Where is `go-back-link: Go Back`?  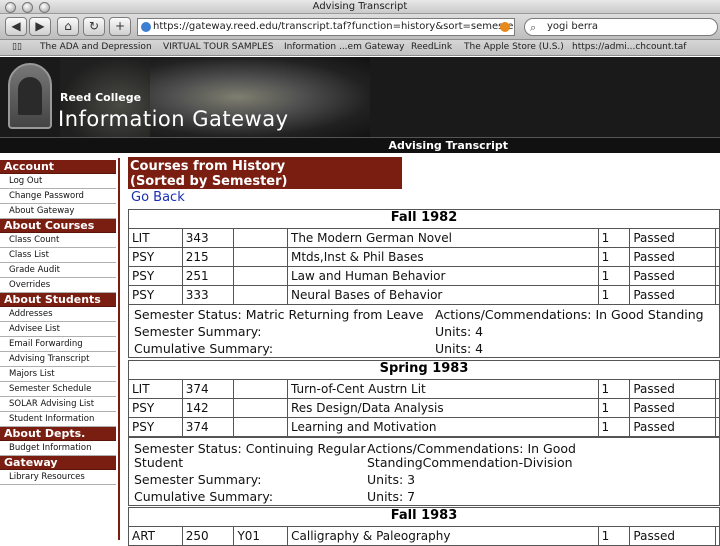 go-back-link: Go Back is located at coordinates (158, 197).